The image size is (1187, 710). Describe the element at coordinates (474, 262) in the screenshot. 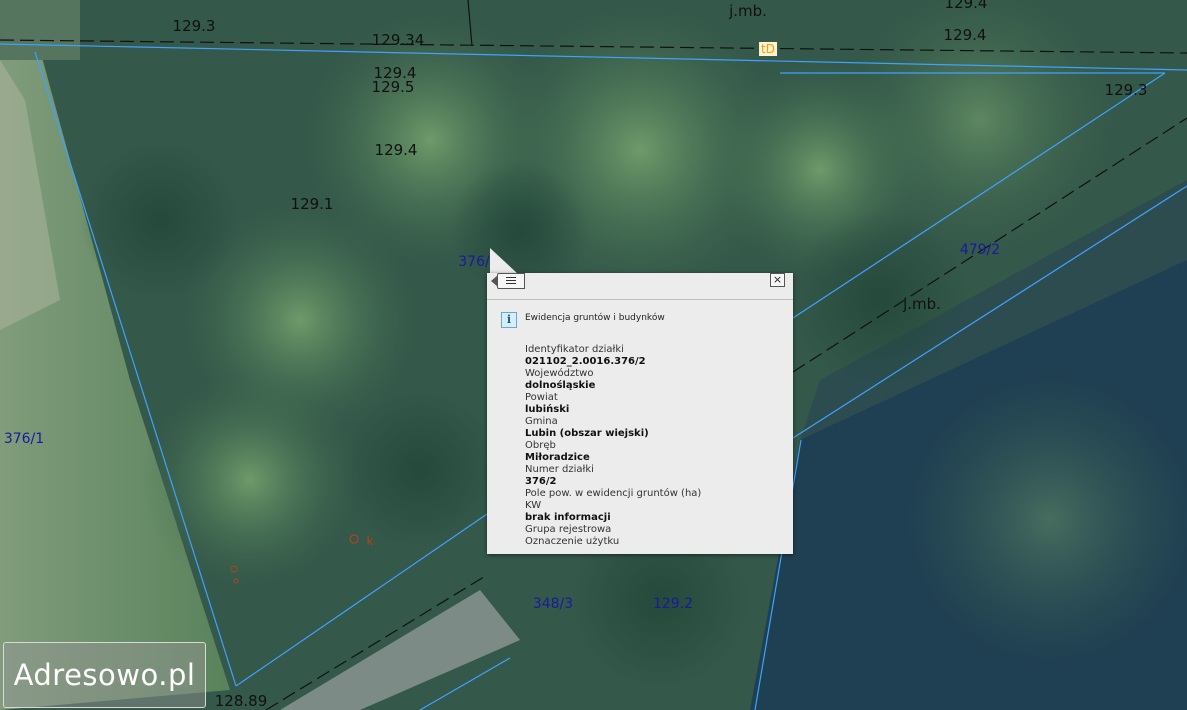

I see `parcel-number-label: 376/` at that location.